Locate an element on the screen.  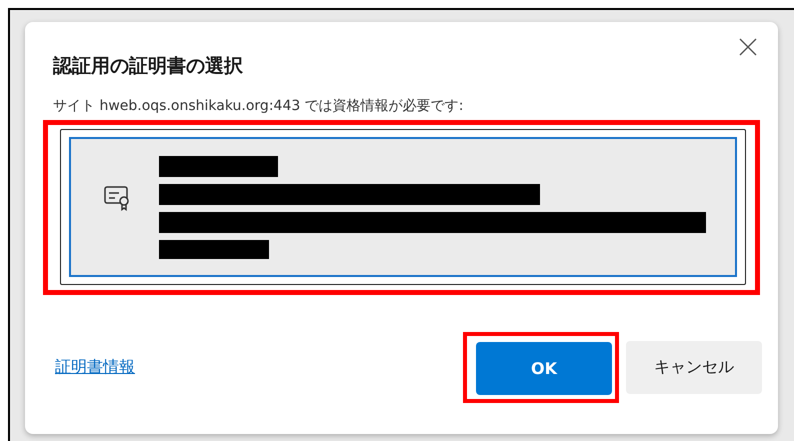
ok-button: OK is located at coordinates (544, 368).